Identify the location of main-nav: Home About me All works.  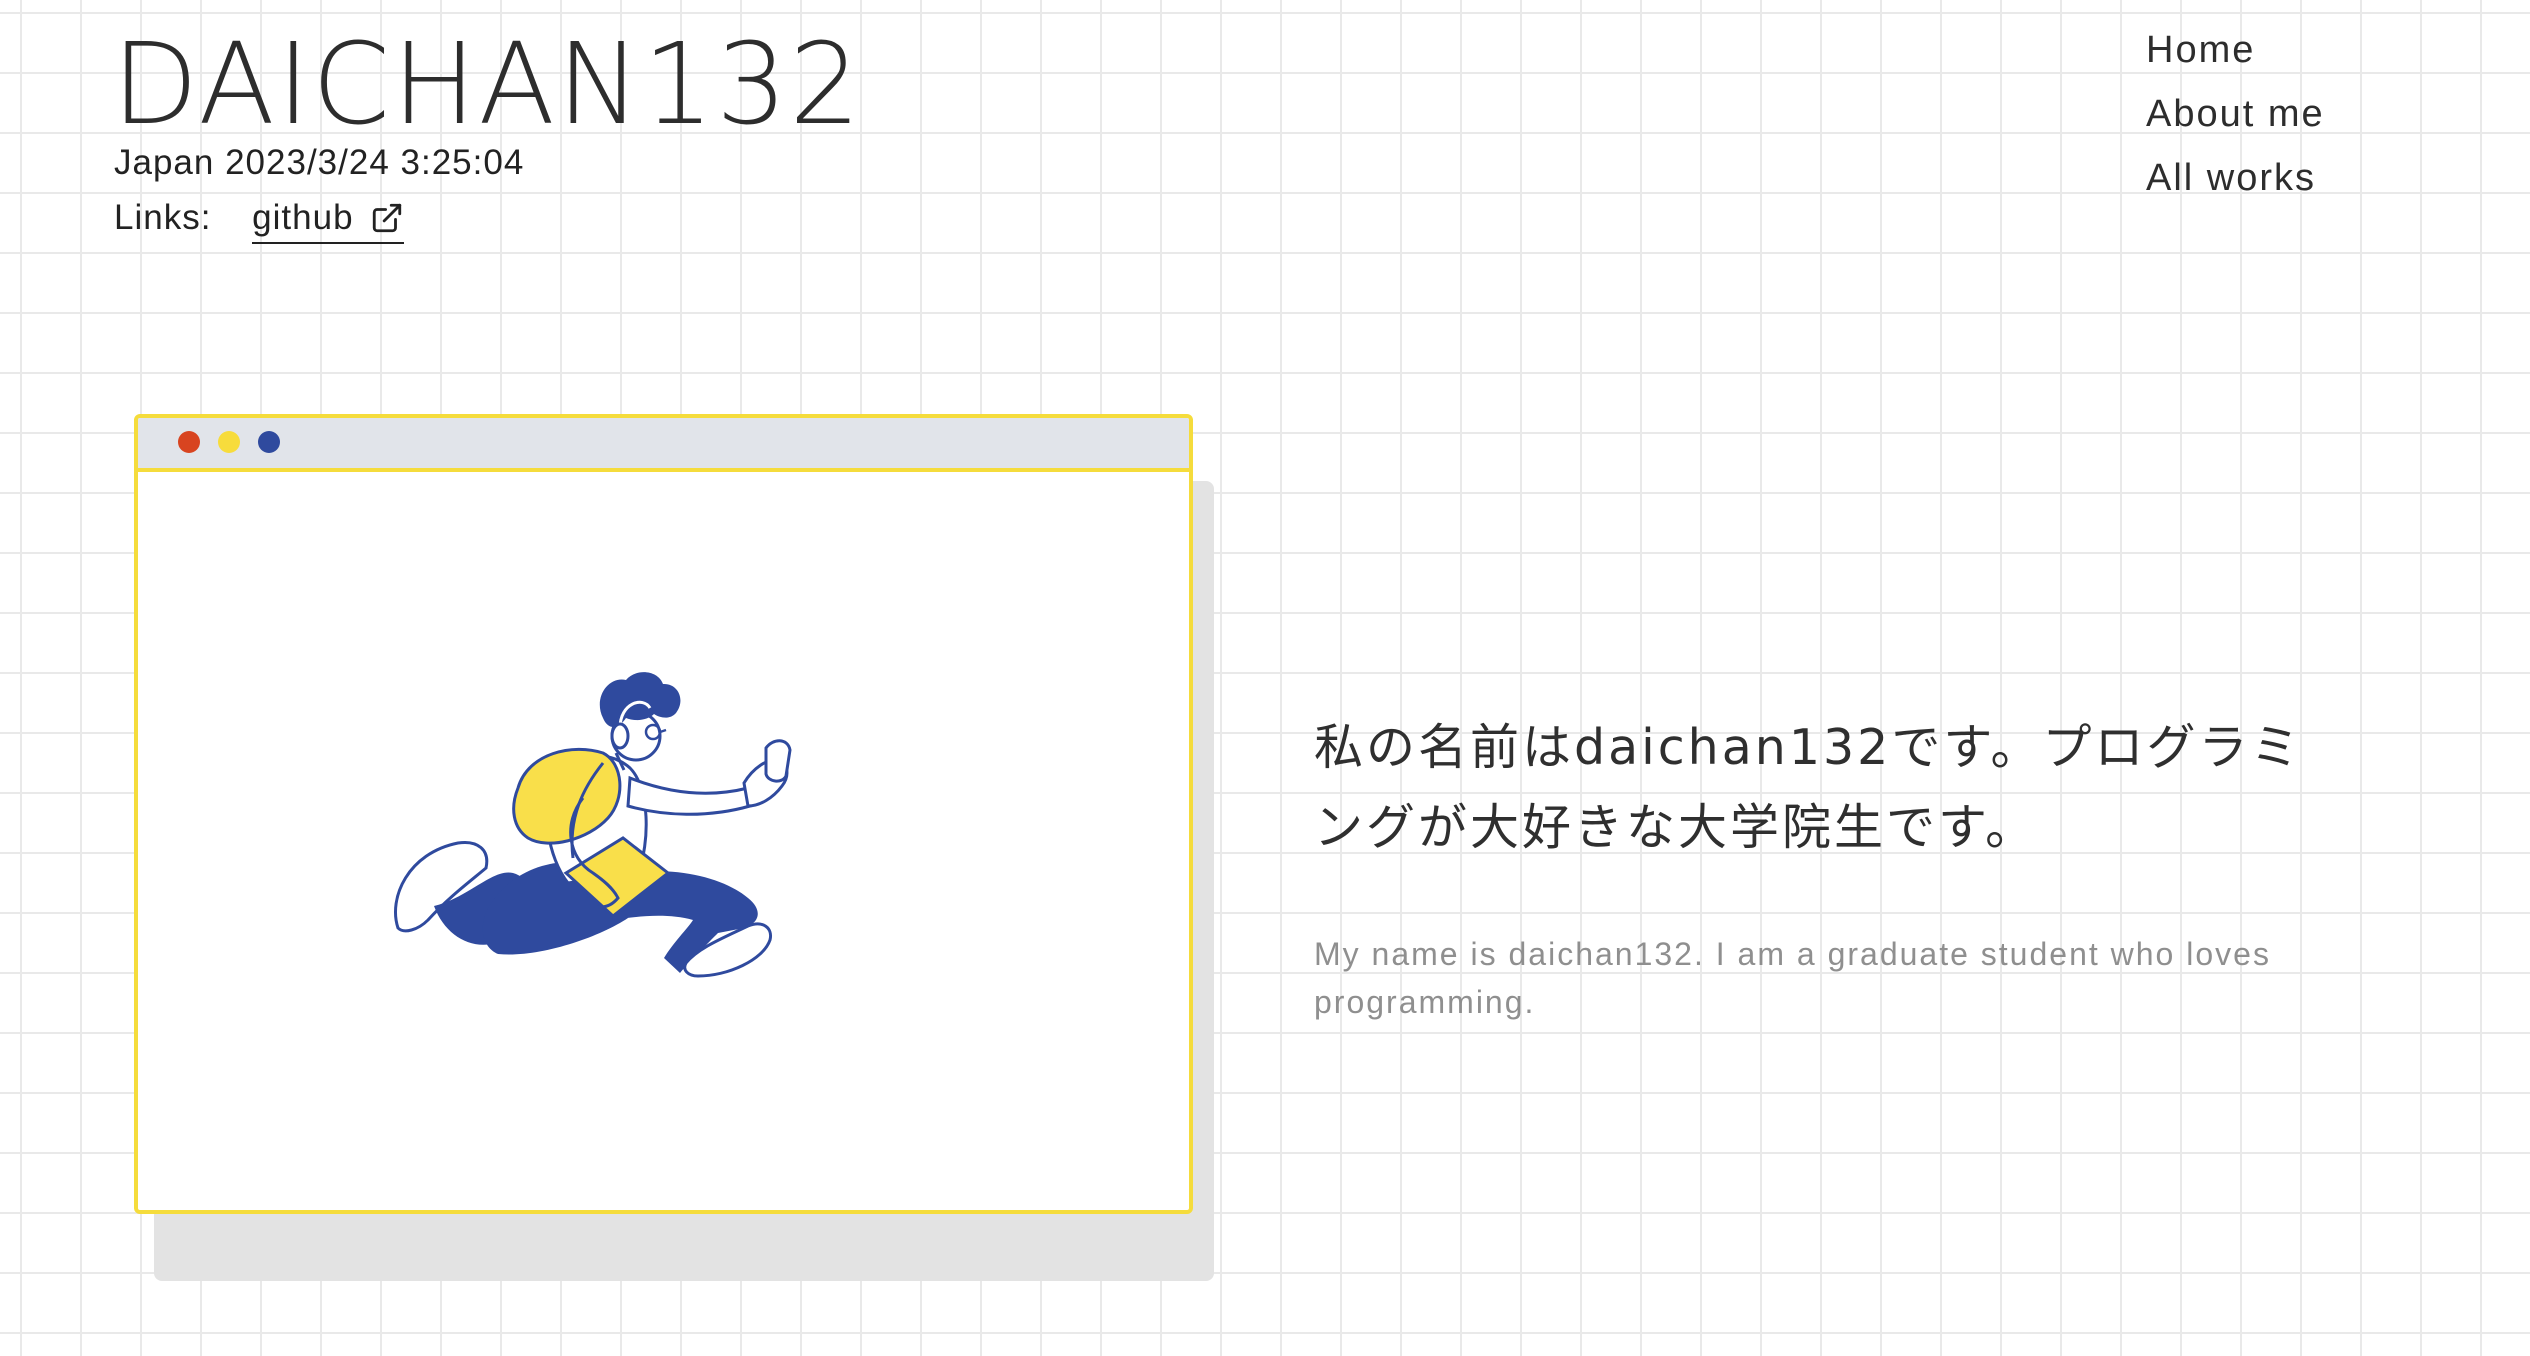
(2235, 120).